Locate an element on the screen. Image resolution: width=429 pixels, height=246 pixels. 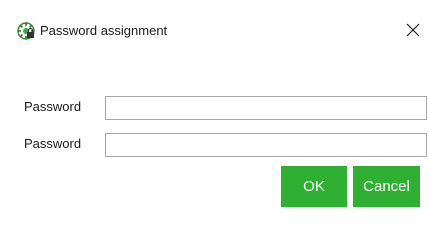
password-confirm-label: Password is located at coordinates (53, 143).